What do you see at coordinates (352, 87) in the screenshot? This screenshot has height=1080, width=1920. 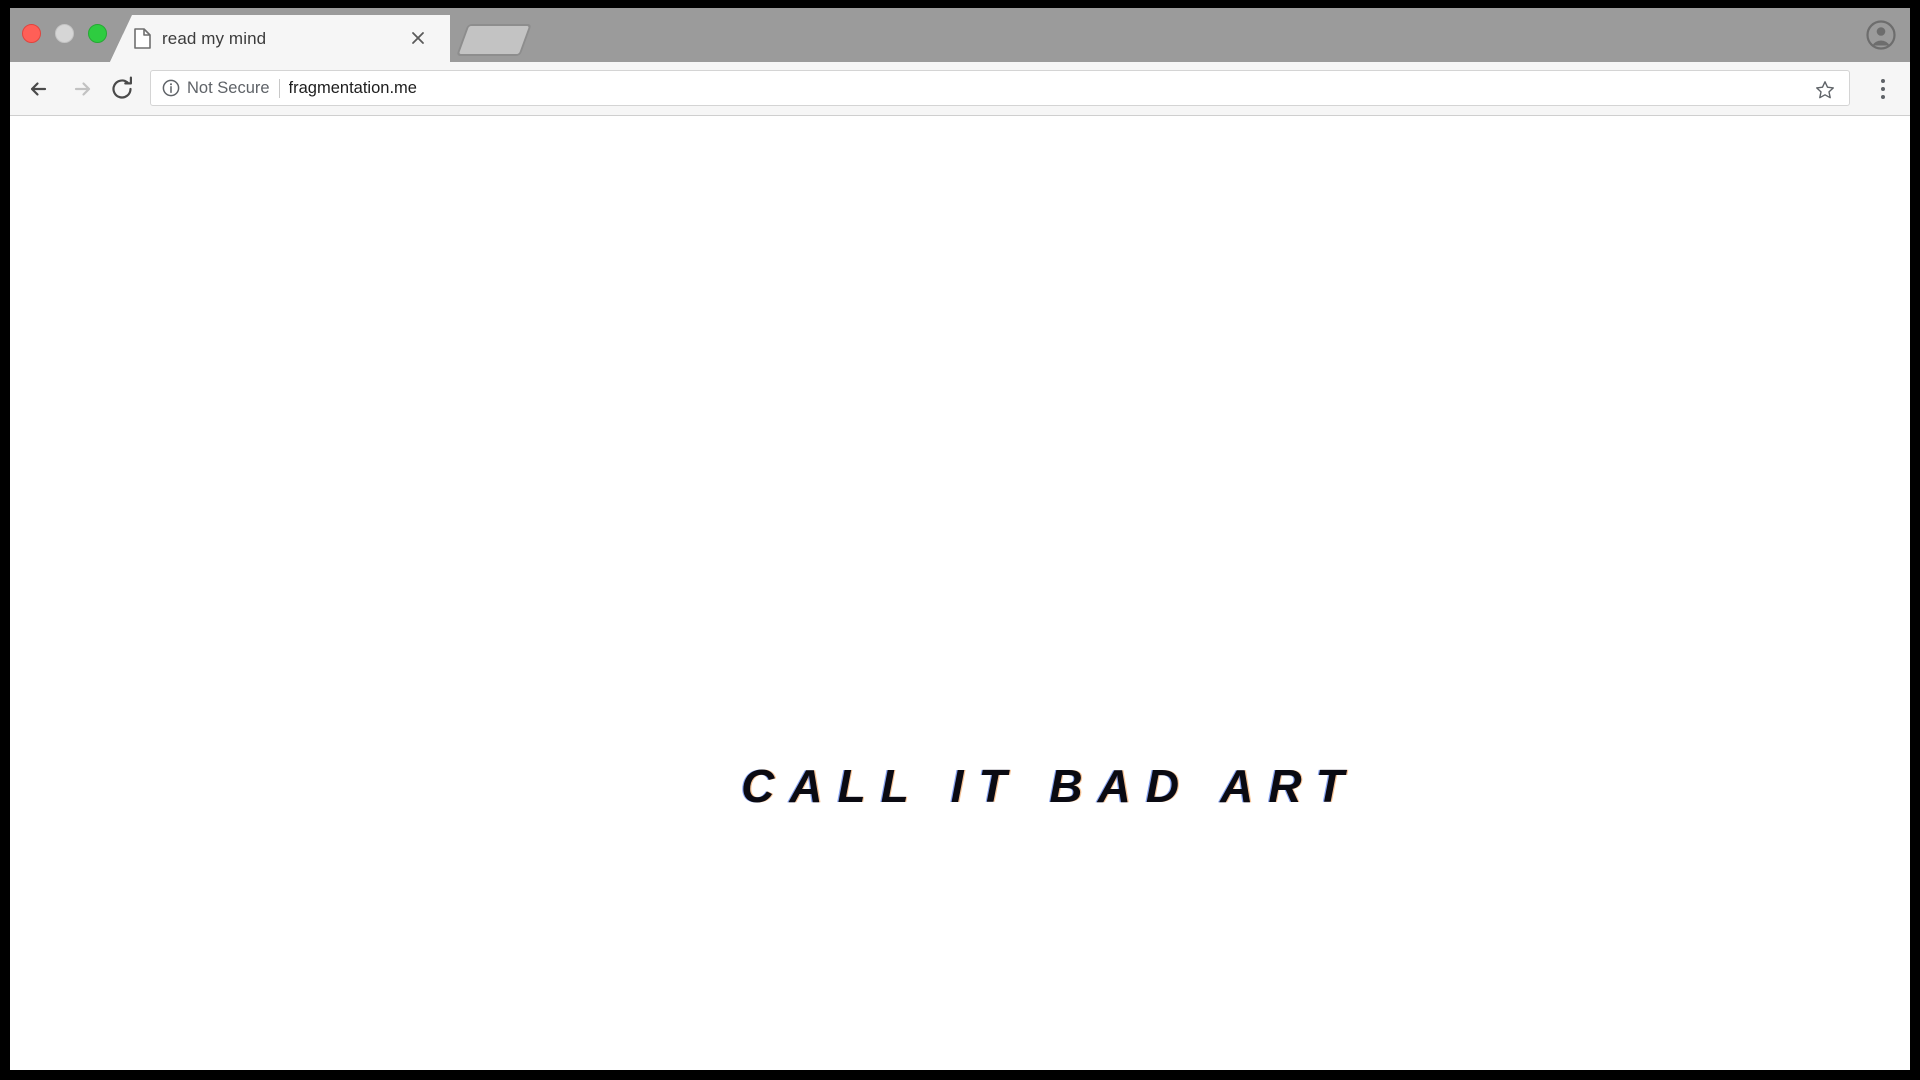 I see `omnibox-url-text: fragmentation.me` at bounding box center [352, 87].